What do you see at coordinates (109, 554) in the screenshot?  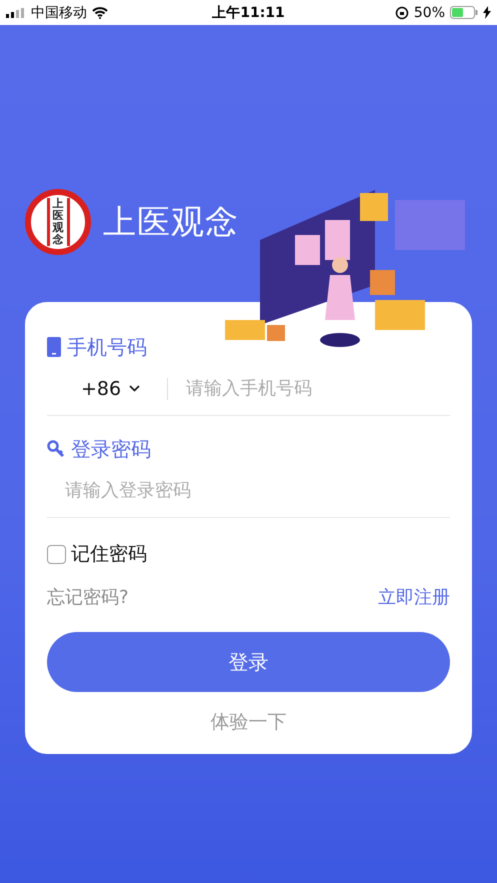 I see `remember-label: 记住密码` at bounding box center [109, 554].